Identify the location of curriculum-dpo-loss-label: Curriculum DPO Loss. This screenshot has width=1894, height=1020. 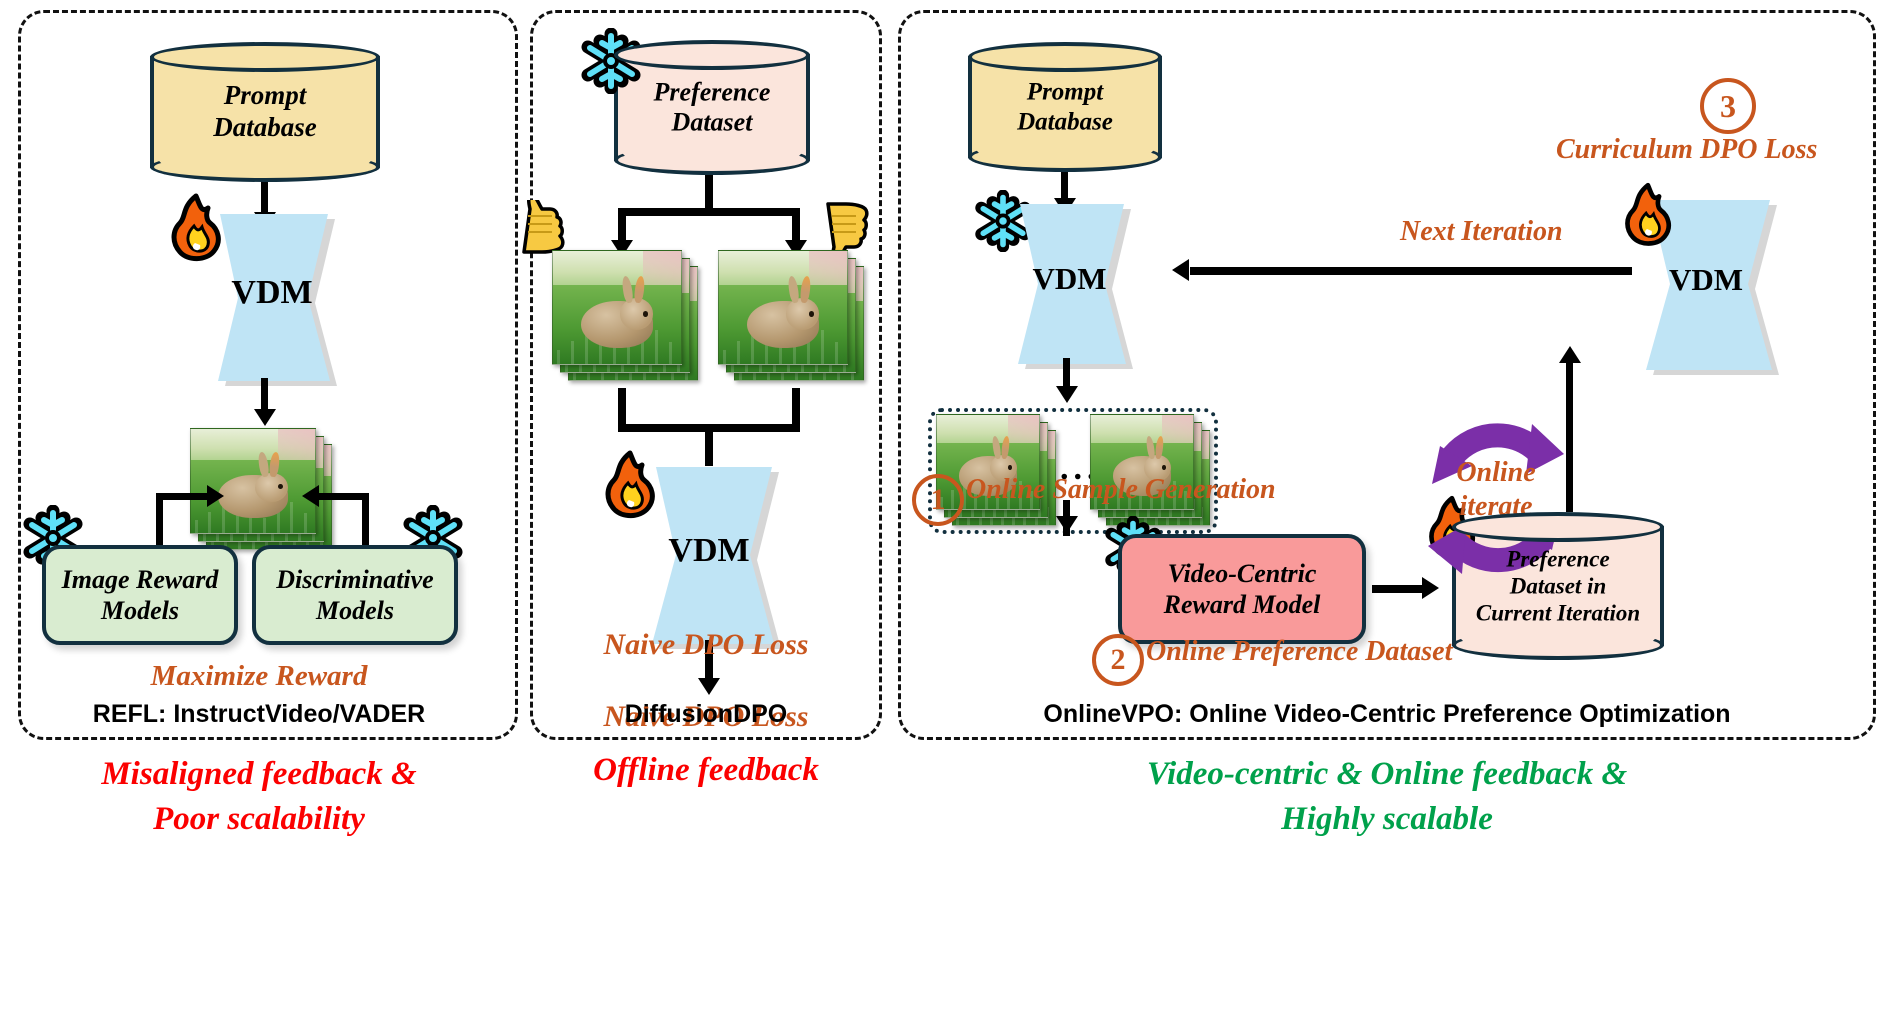
(1687, 149).